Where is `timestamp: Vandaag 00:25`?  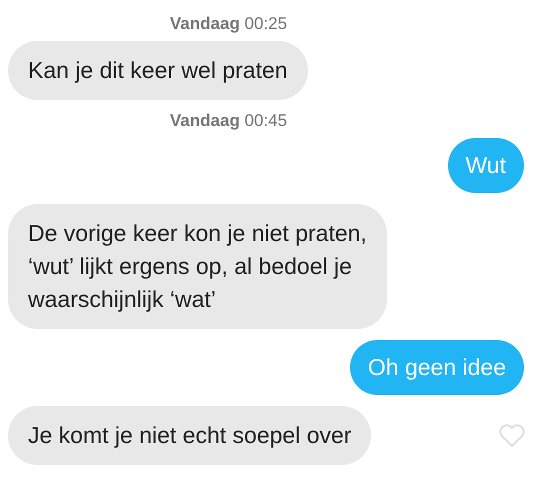 timestamp: Vandaag 00:25 is located at coordinates (229, 24).